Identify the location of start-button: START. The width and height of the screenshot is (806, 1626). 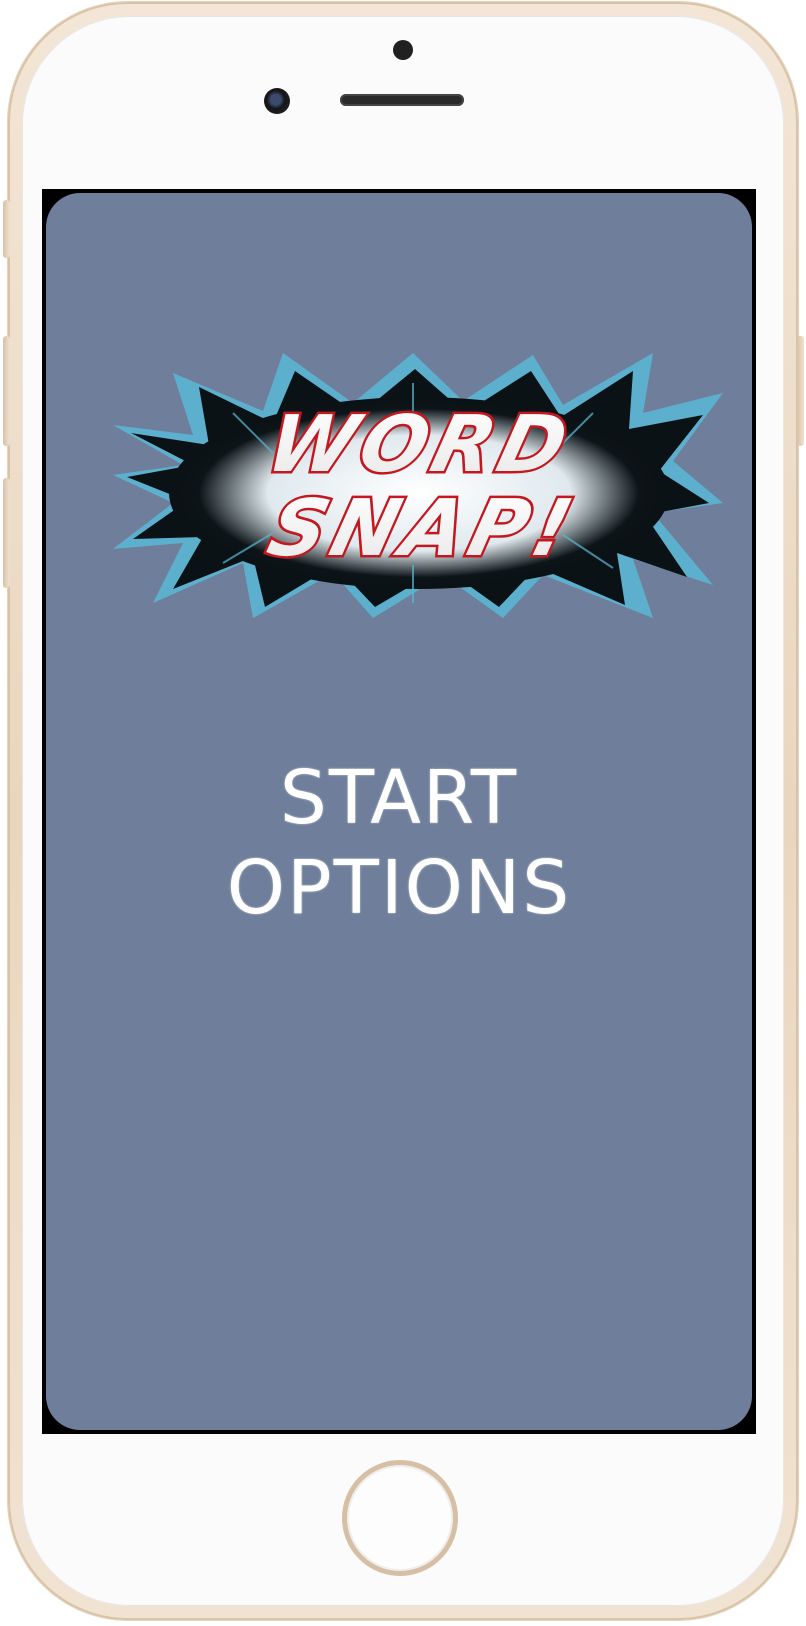
(399, 798).